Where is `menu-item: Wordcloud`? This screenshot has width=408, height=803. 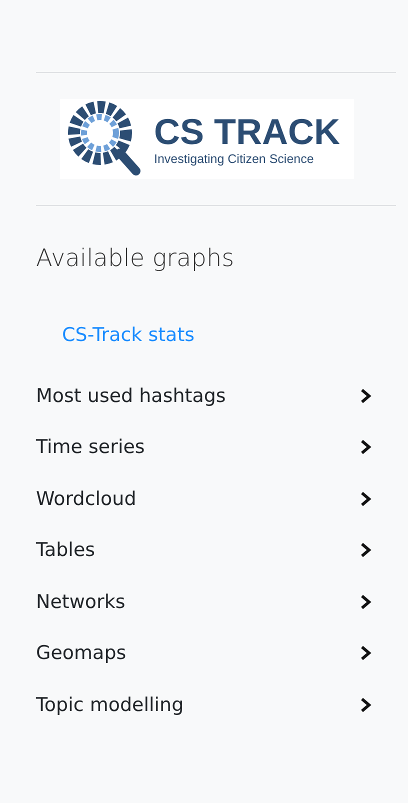
menu-item: Wordcloud is located at coordinates (216, 498).